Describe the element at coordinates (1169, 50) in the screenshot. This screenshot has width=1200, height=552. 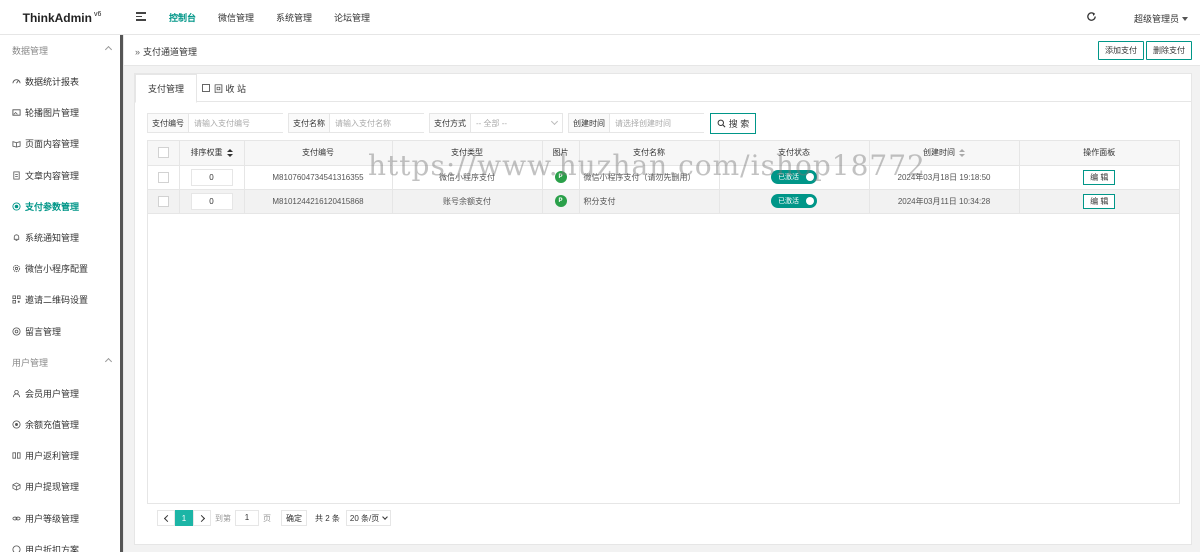
I see `delete-payment-button: 删除支付` at that location.